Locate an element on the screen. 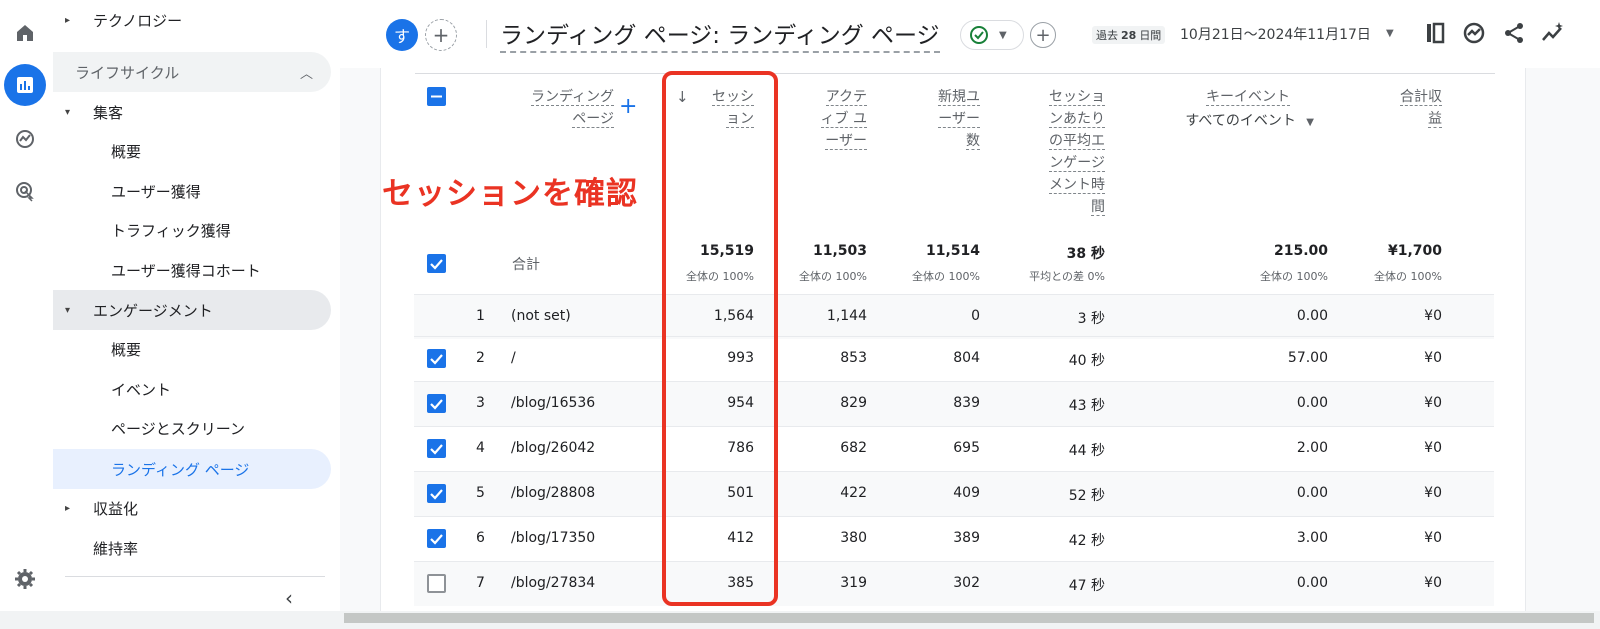  reports-icon is located at coordinates (25, 85).